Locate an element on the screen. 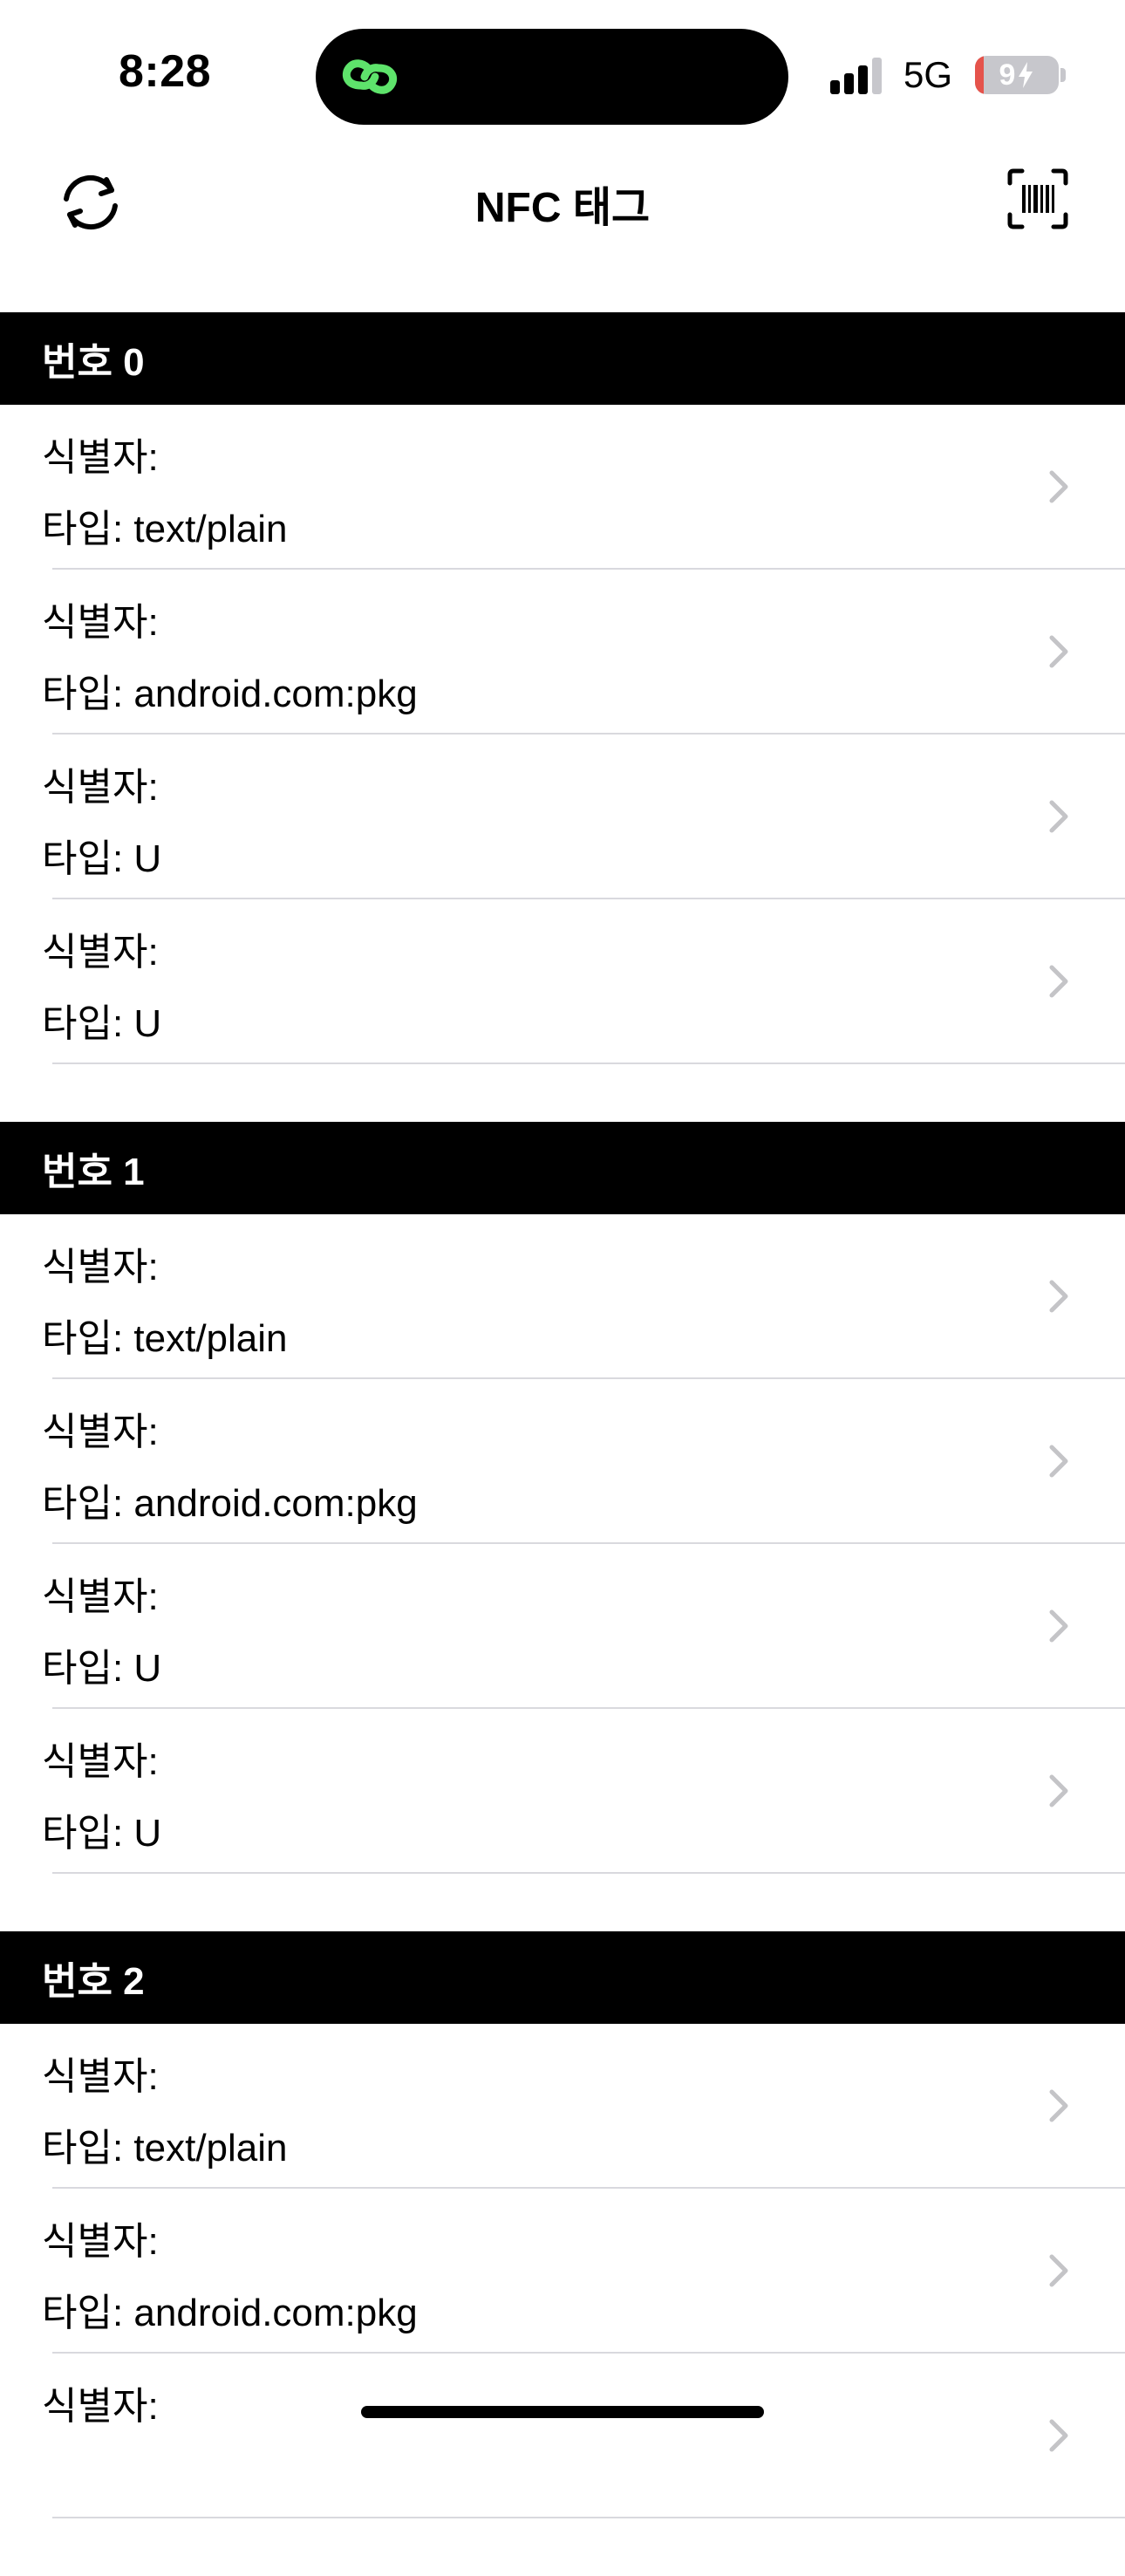 The width and height of the screenshot is (1125, 2576). section-header: 번호 0 is located at coordinates (562, 358).